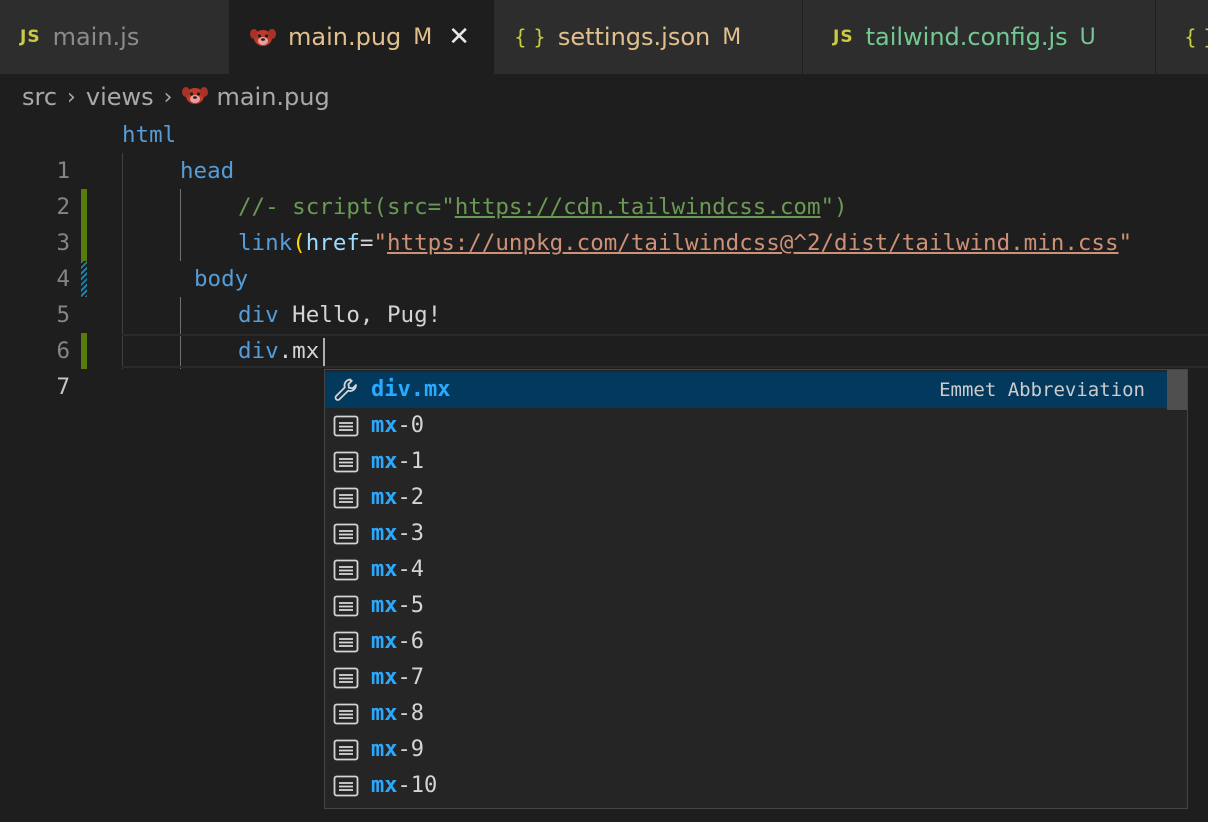 The image size is (1208, 822). I want to click on code-content: body, so click(221, 279).